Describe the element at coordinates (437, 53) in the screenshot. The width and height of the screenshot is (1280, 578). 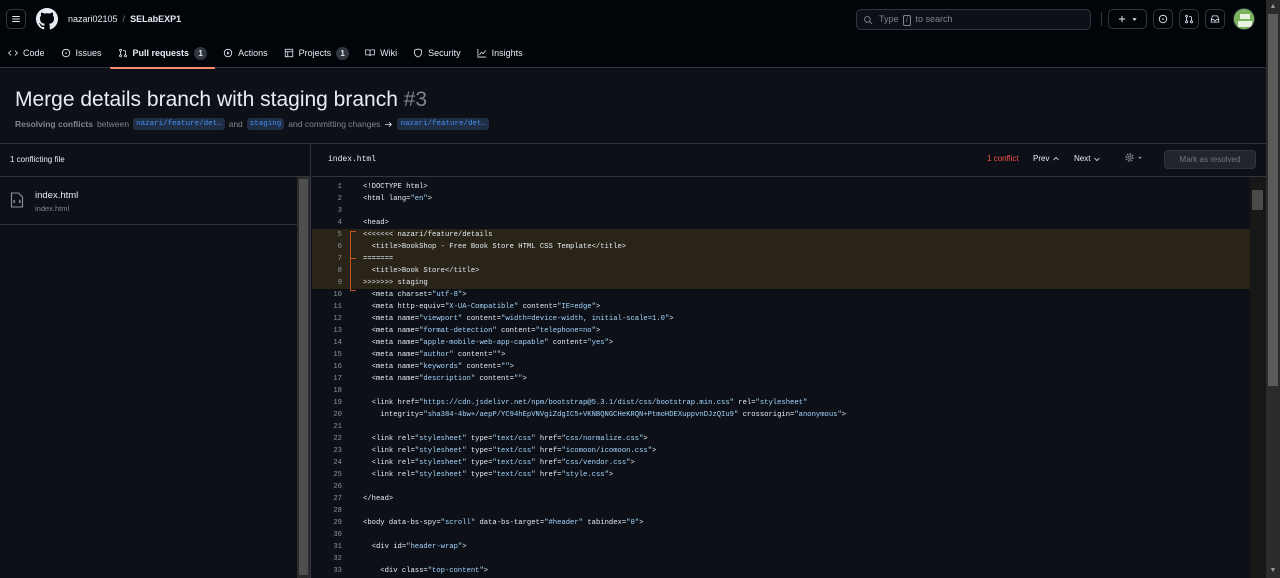
I see `tab-security: Security` at that location.